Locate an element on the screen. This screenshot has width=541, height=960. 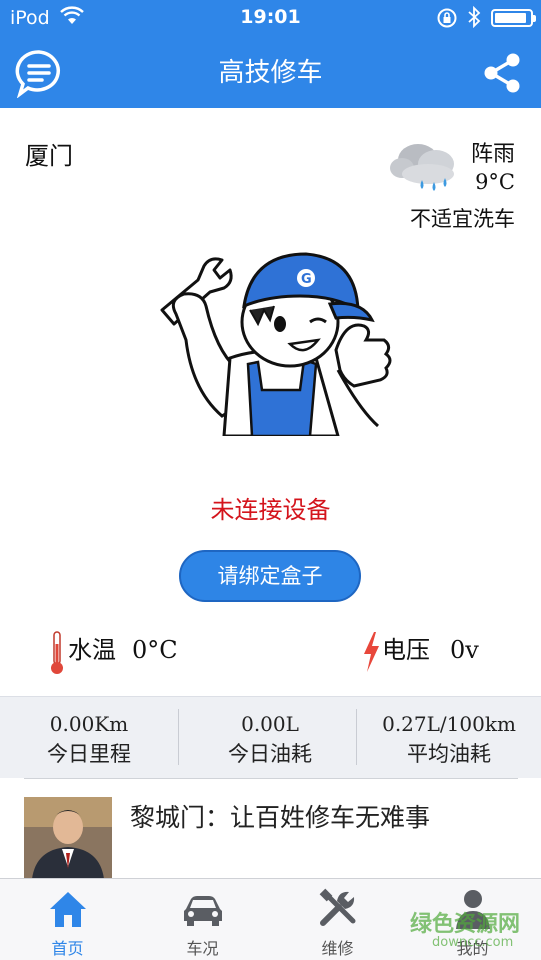
water-temp-label: 水温 is located at coordinates (92, 650).